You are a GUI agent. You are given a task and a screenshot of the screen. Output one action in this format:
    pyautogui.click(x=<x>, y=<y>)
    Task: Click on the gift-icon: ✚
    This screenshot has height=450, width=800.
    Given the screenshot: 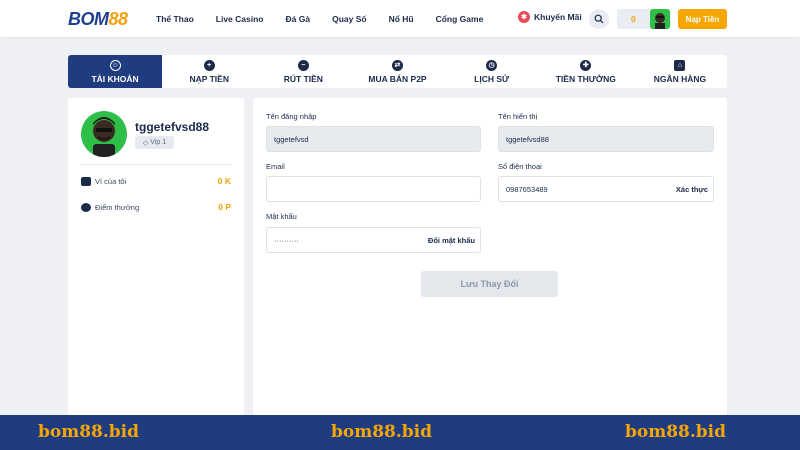 What is the action you would take?
    pyautogui.click(x=586, y=65)
    